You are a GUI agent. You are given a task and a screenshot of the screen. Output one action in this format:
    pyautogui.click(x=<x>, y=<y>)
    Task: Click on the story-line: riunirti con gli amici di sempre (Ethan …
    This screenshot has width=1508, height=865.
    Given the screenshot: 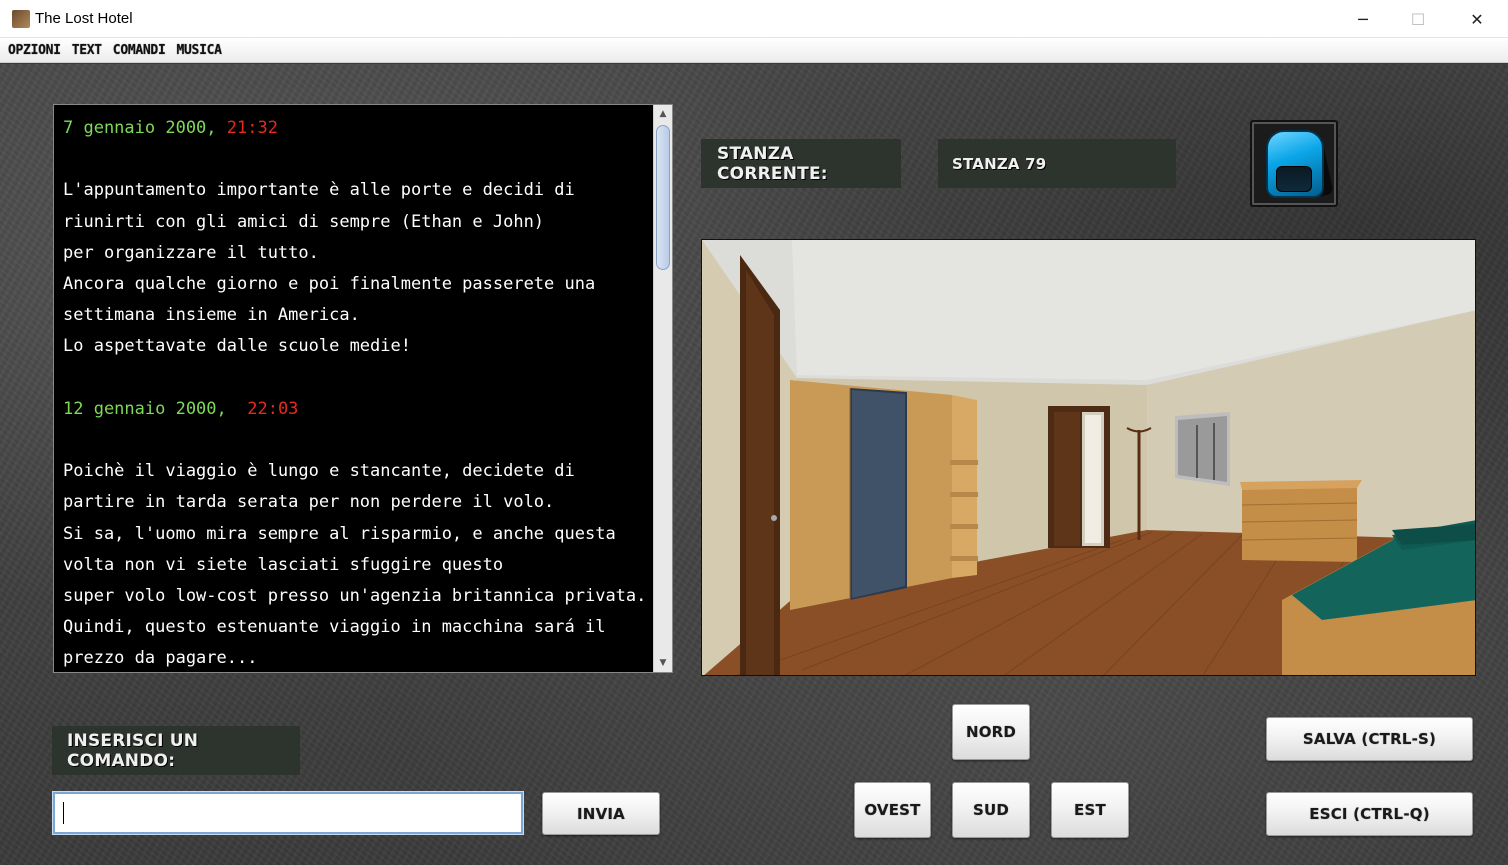 What is the action you would take?
    pyautogui.click(x=304, y=221)
    